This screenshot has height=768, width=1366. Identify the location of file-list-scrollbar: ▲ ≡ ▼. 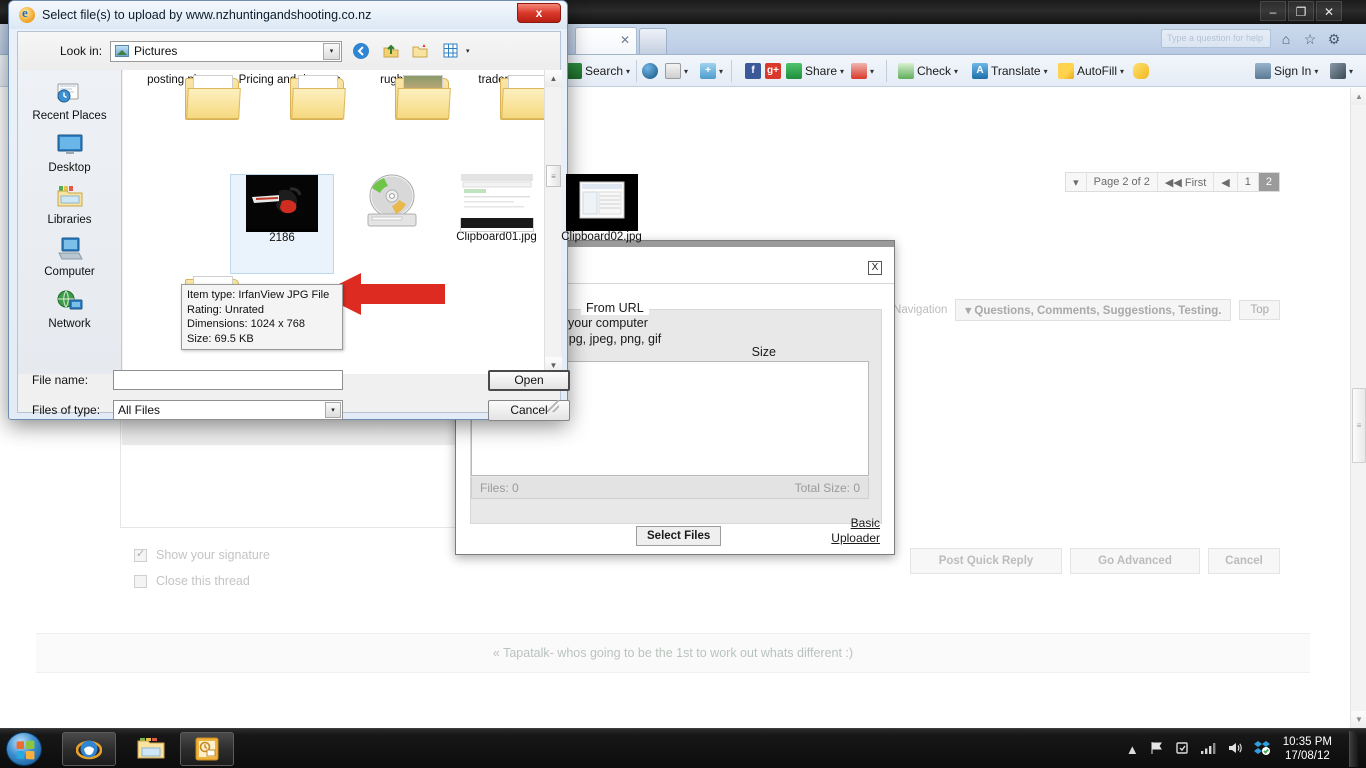
(553, 222).